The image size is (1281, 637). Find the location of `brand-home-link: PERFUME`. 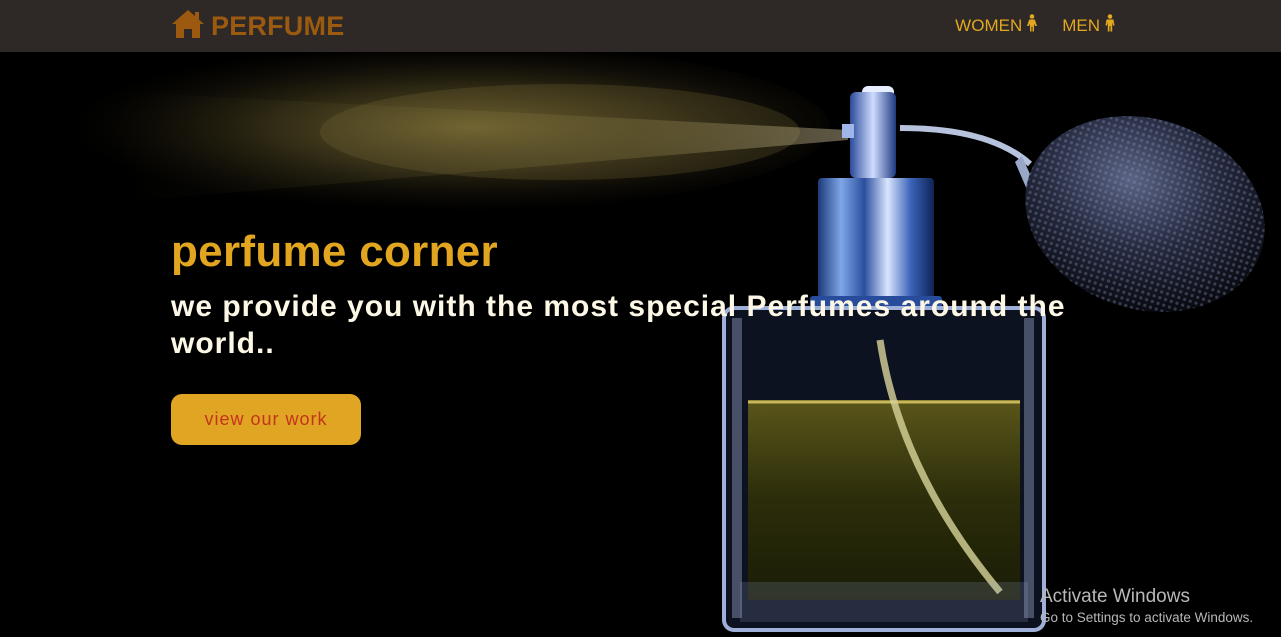

brand-home-link: PERFUME is located at coordinates (257, 26).